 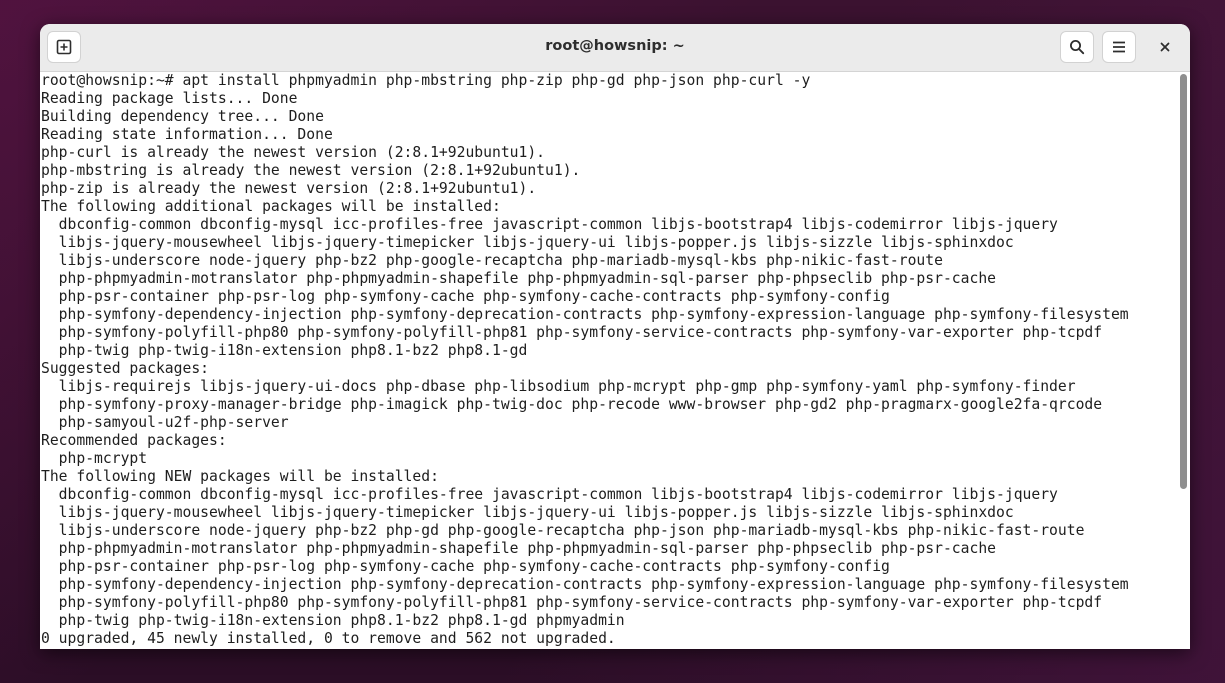 I want to click on terminal-line: Reading state information... Done, so click(x=187, y=134).